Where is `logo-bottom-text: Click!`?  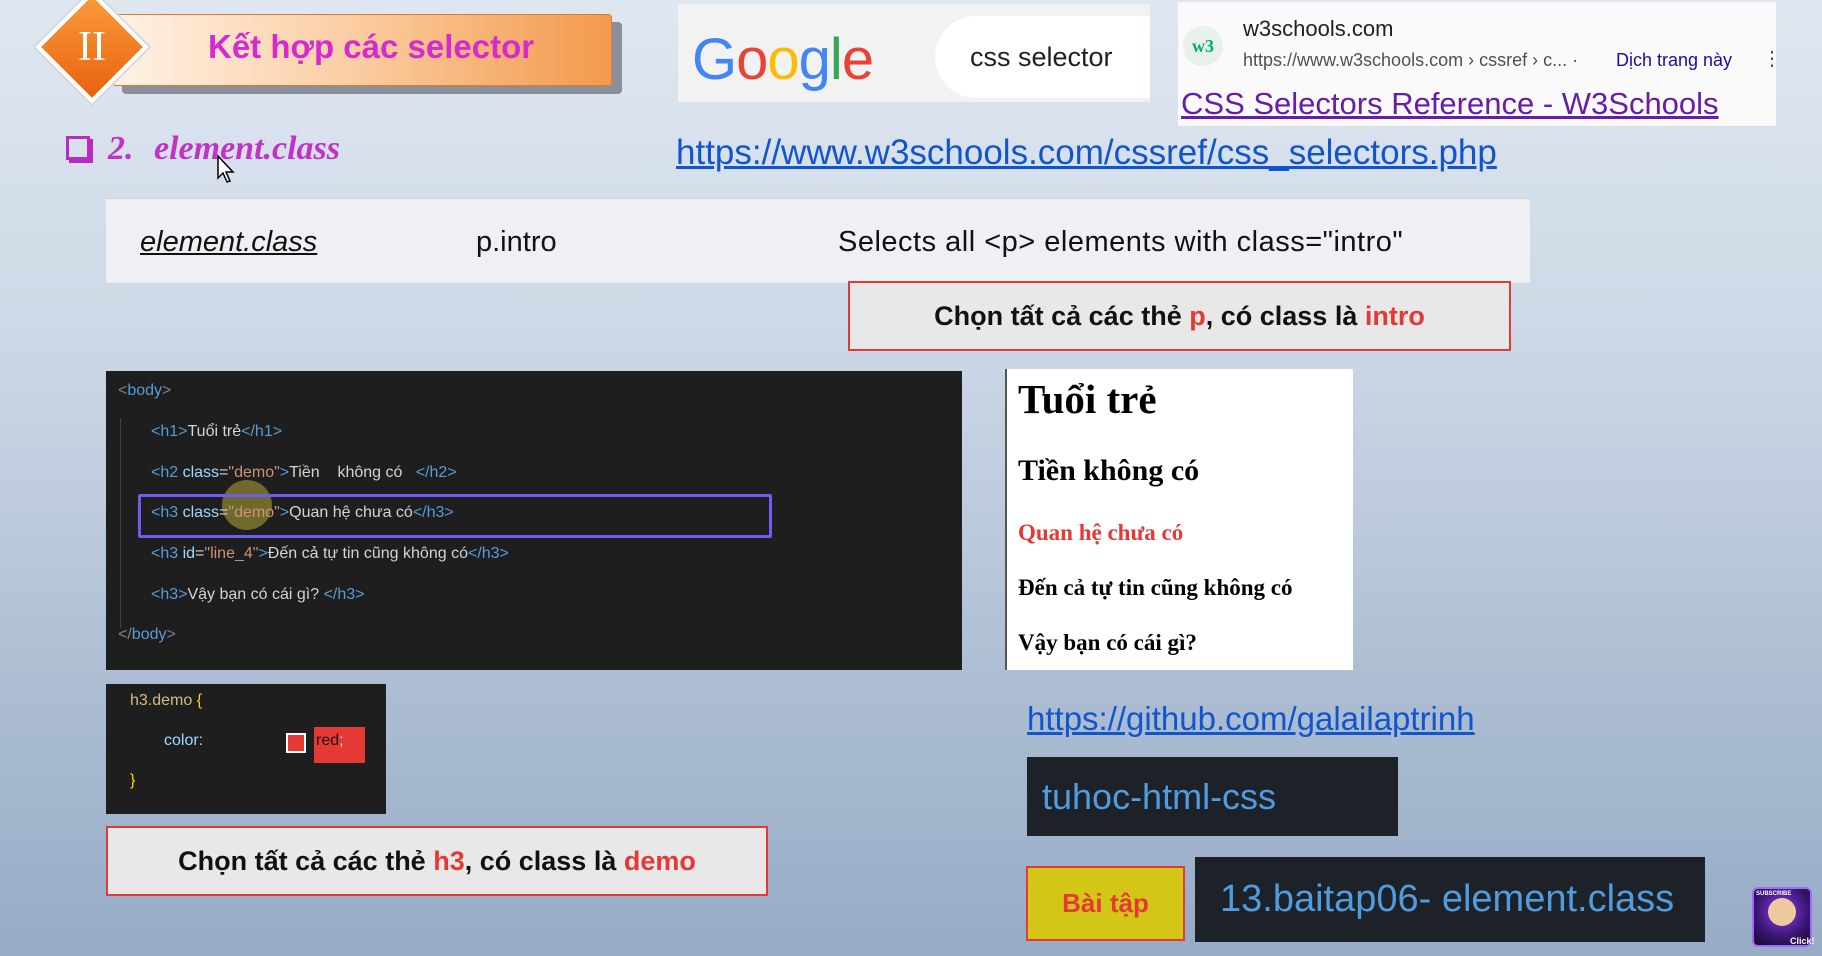
logo-bottom-text: Click! is located at coordinates (1802, 941).